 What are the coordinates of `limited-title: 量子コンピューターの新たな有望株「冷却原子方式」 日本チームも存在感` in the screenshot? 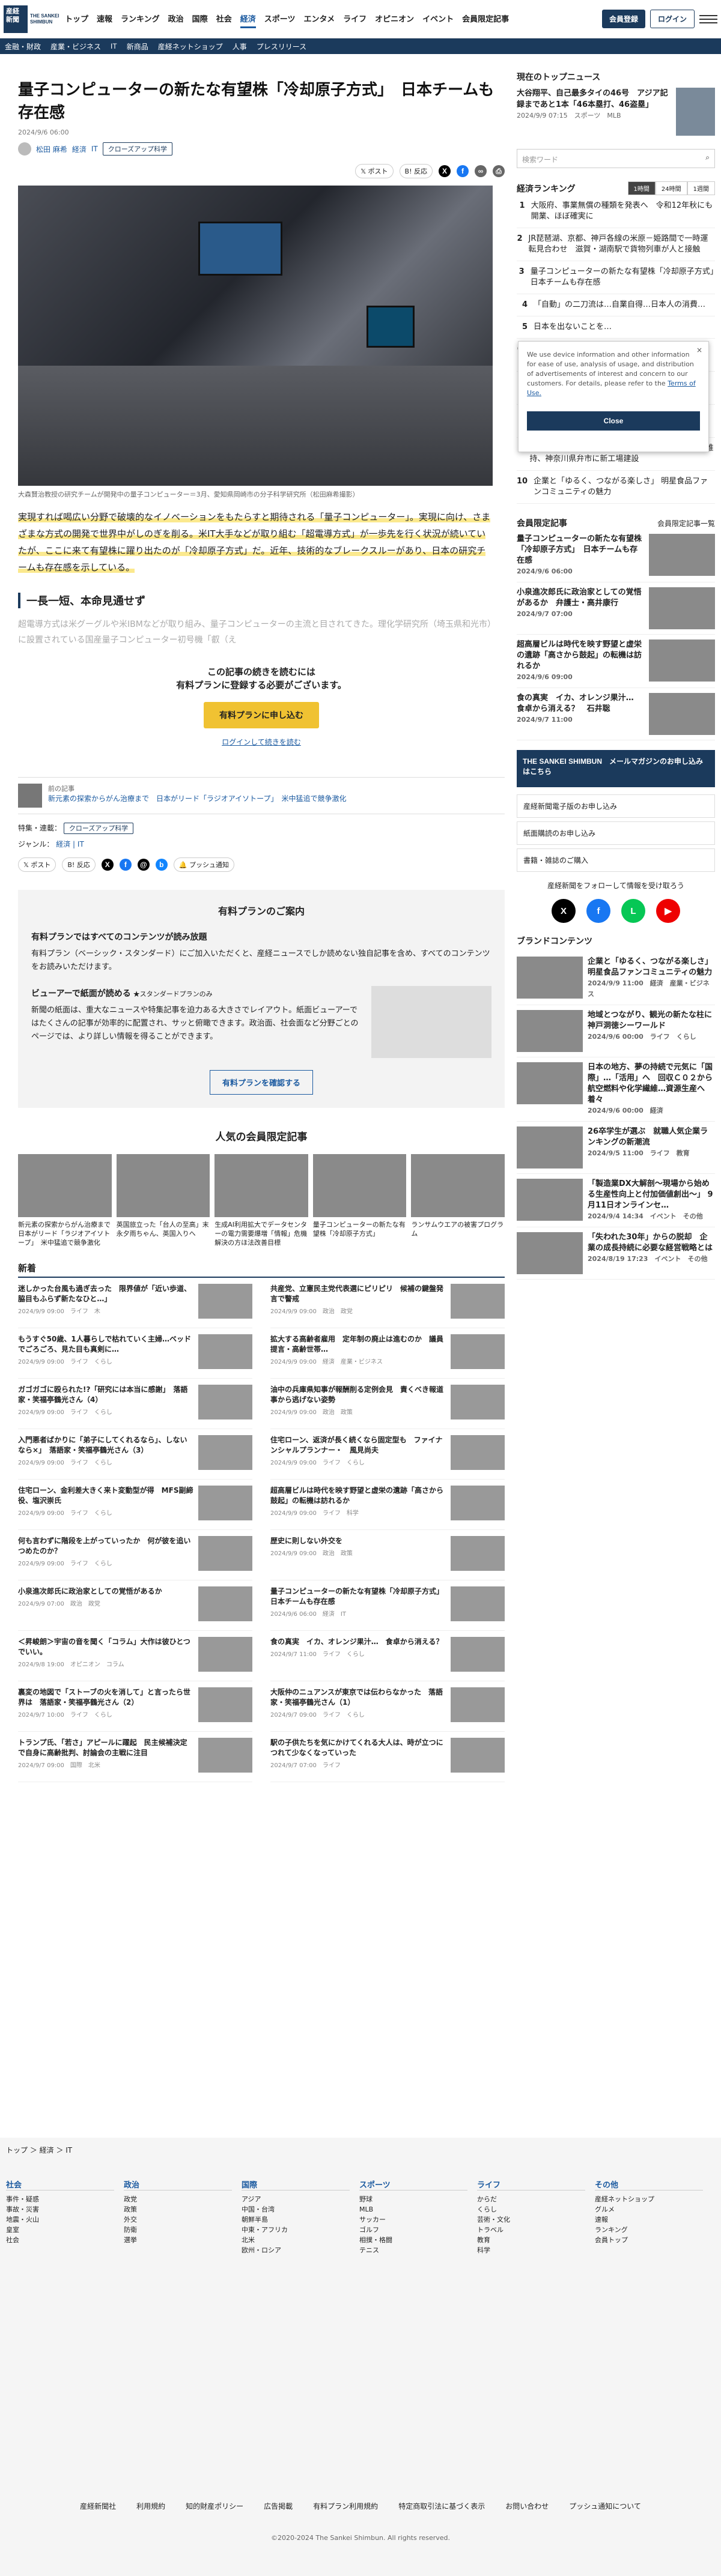 It's located at (580, 550).